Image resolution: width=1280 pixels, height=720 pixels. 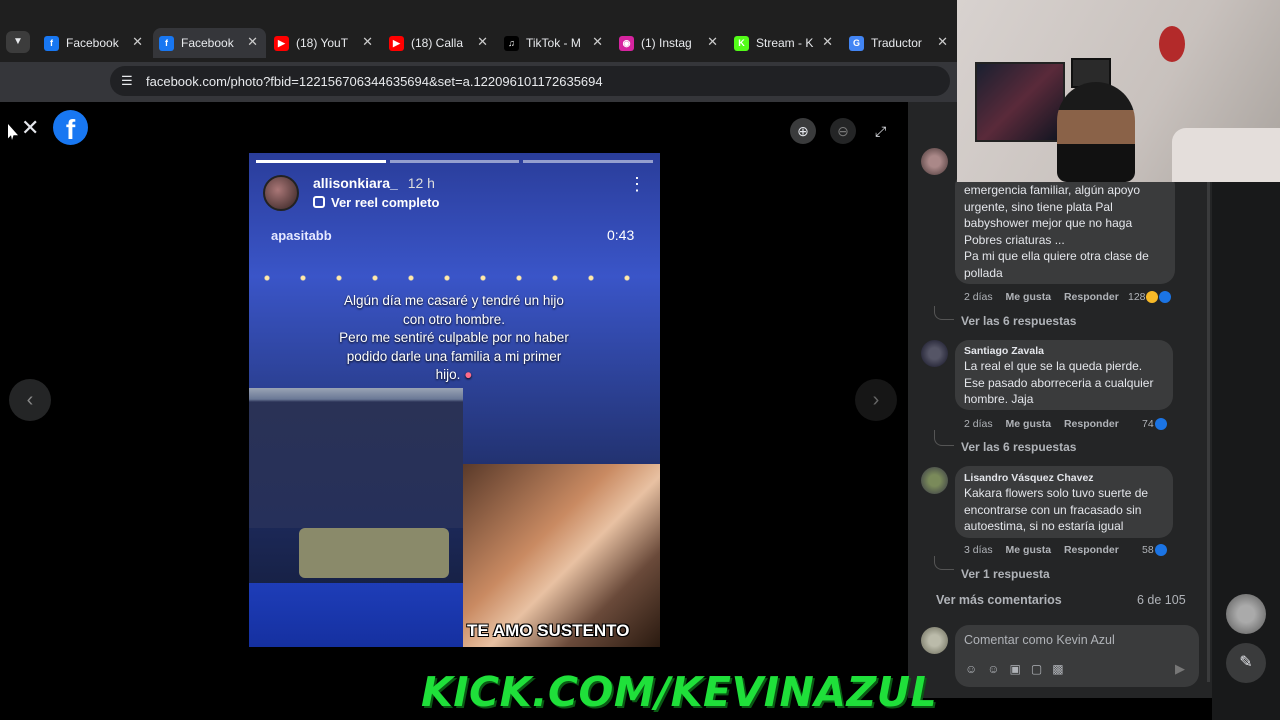 I want to click on string-lights, so click(x=454, y=273).